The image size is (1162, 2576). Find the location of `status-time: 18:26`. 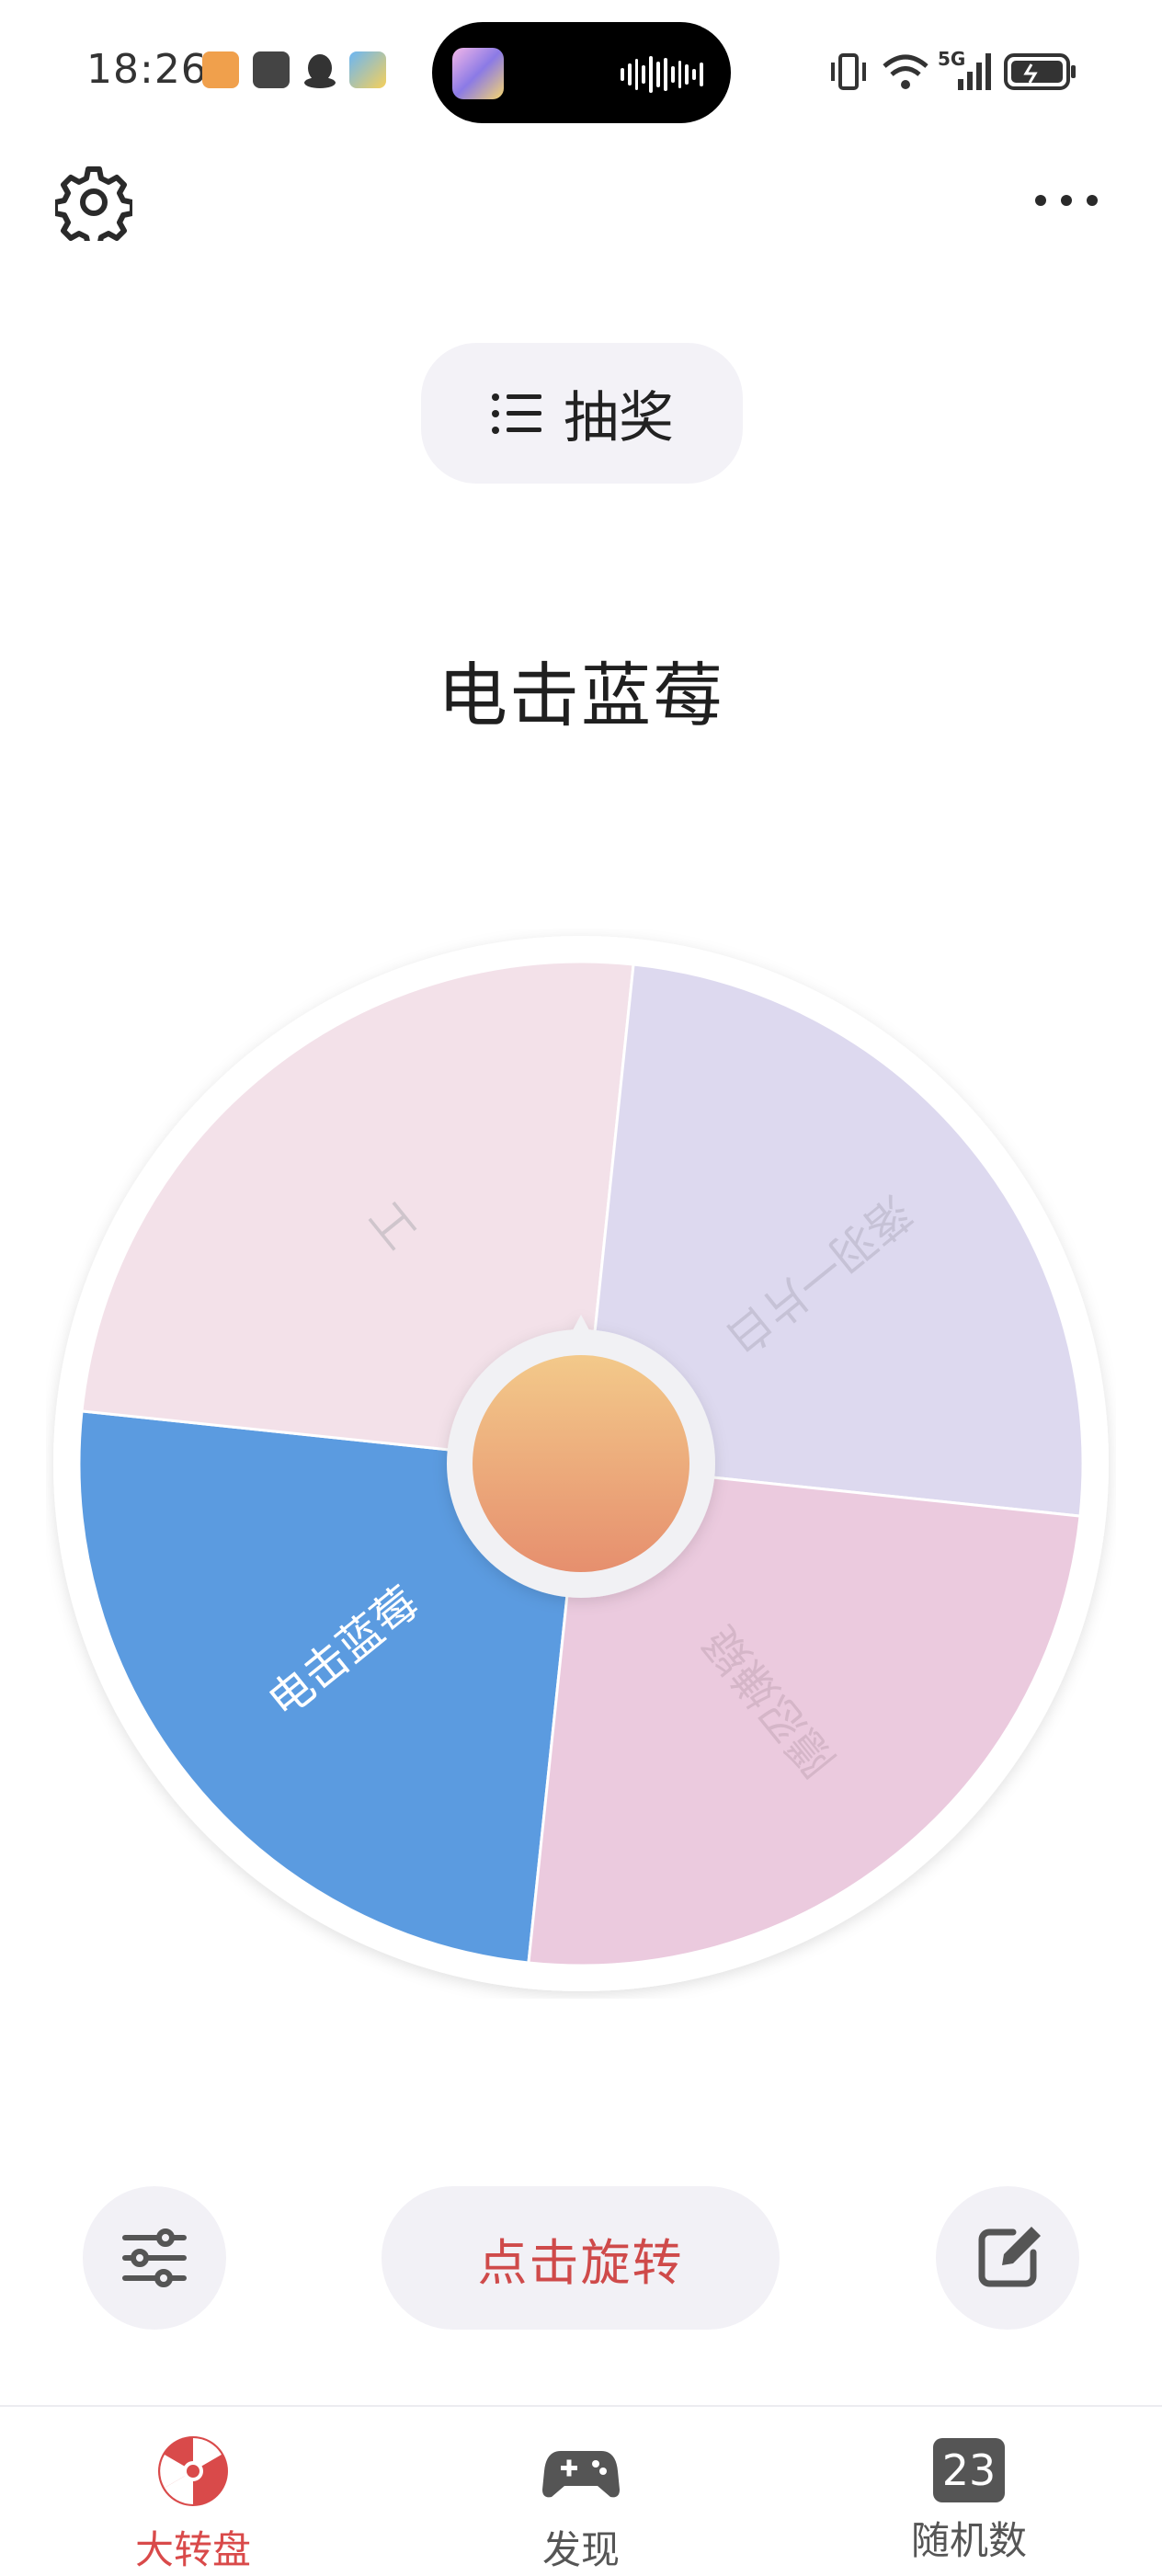

status-time: 18:26 is located at coordinates (147, 69).